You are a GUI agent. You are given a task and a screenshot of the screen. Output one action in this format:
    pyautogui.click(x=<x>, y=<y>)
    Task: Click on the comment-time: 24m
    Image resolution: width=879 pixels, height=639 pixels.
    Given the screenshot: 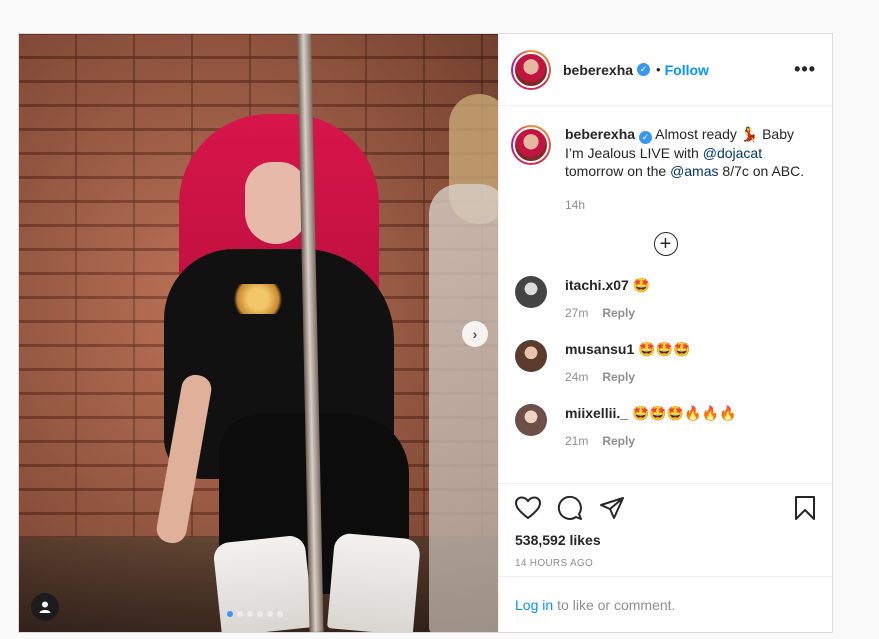 What is the action you would take?
    pyautogui.click(x=577, y=376)
    